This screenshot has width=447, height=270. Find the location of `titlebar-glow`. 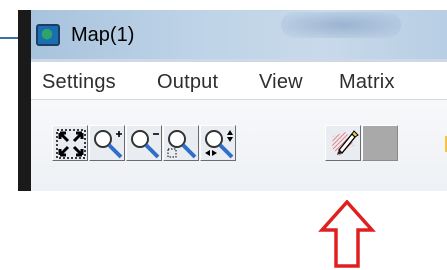

titlebar-glow is located at coordinates (341, 25).